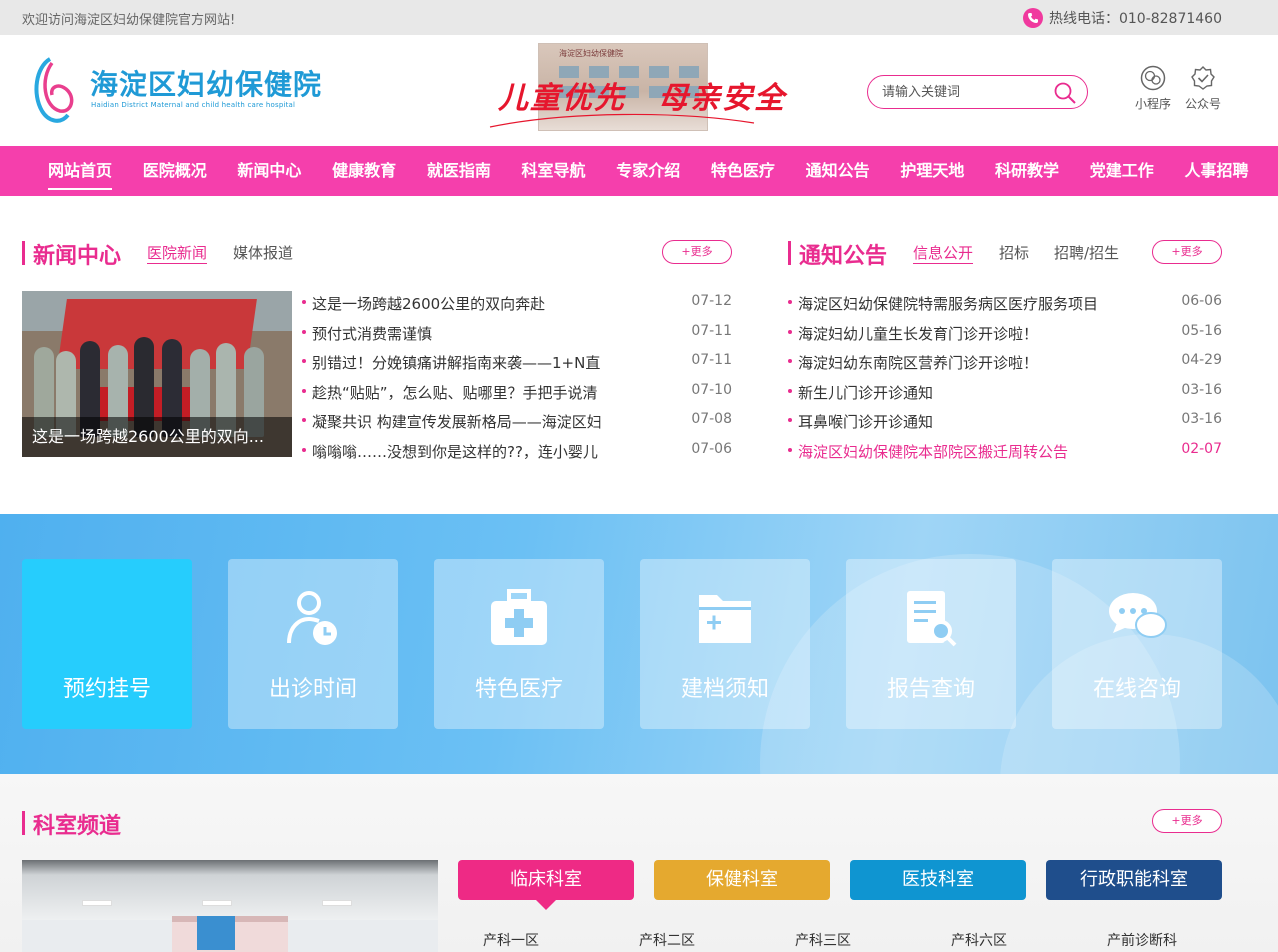  Describe the element at coordinates (23, 253) in the screenshot. I see `section-marker` at that location.